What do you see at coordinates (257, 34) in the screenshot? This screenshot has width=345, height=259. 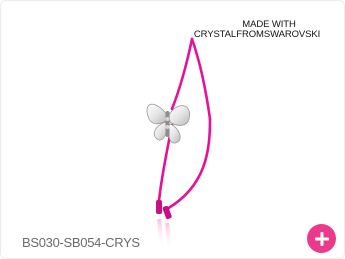 I see `badge-line-2: CRYSTAL FROMSWAROVSKI` at bounding box center [257, 34].